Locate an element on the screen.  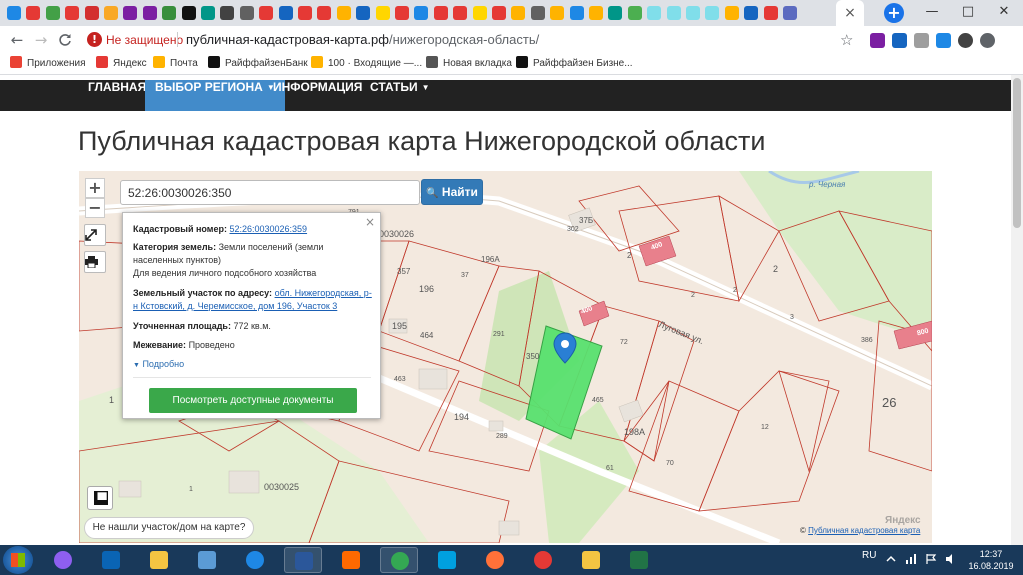
flag-icon is located at coordinates (931, 558).